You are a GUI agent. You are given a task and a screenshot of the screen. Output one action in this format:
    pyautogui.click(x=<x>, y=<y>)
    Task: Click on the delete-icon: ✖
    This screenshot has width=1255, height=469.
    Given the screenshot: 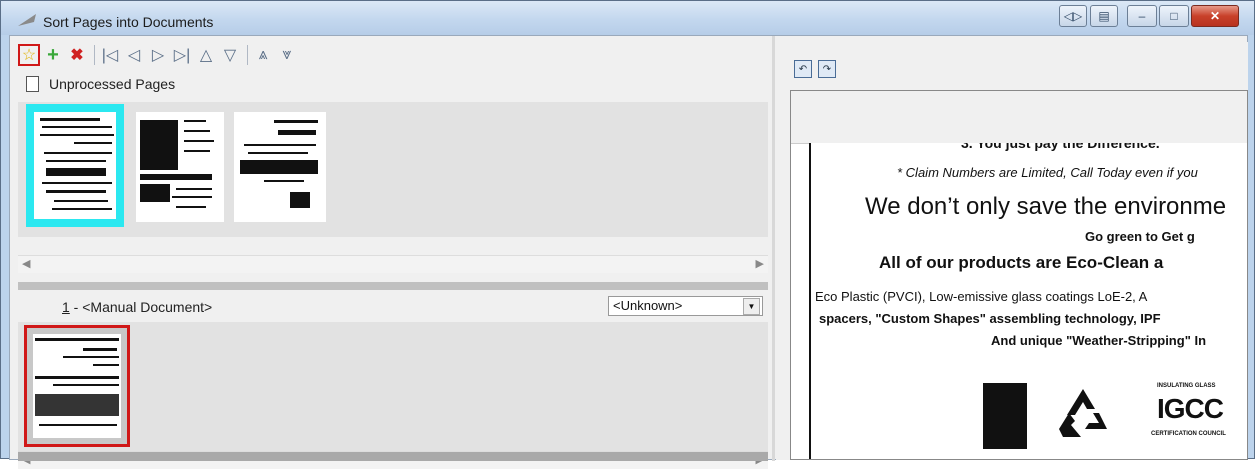 What is the action you would take?
    pyautogui.click(x=77, y=55)
    